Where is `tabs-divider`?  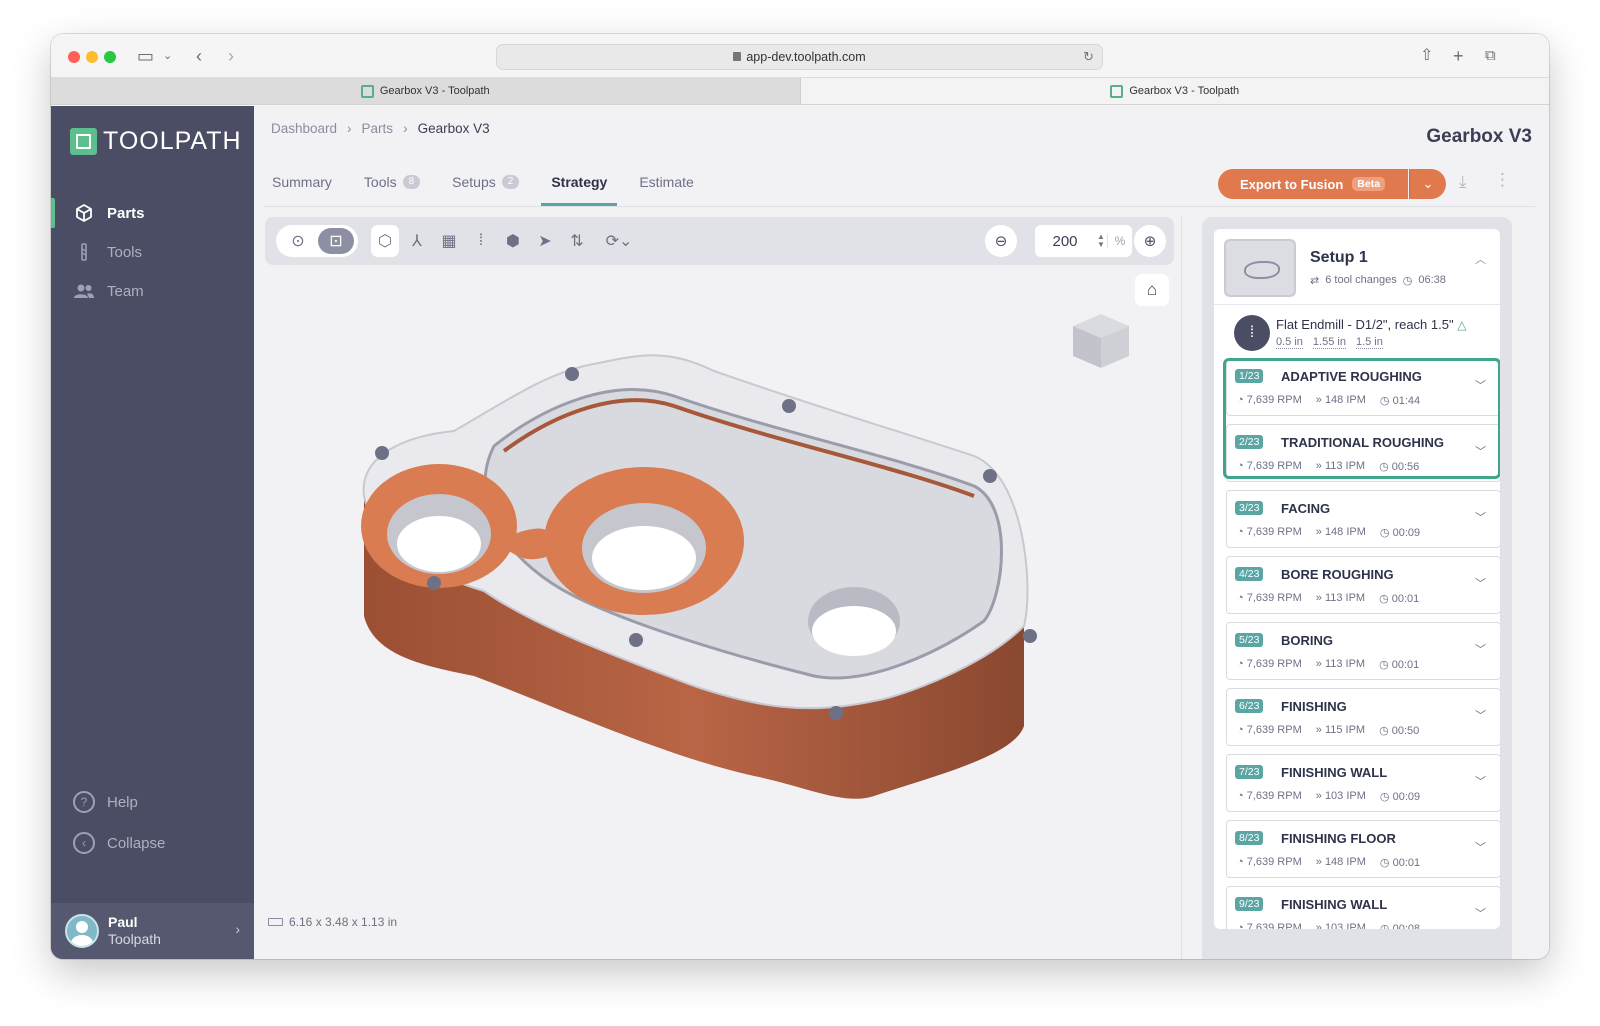 tabs-divider is located at coordinates (899, 206).